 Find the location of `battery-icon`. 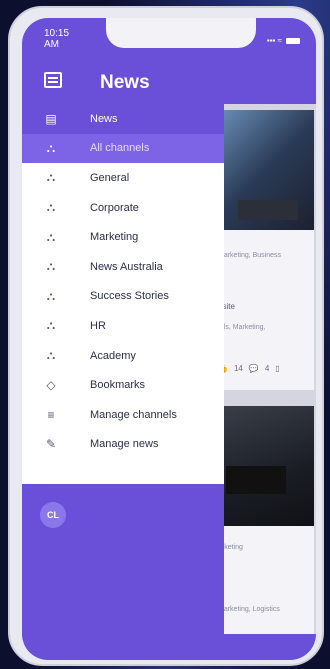

battery-icon is located at coordinates (293, 40).